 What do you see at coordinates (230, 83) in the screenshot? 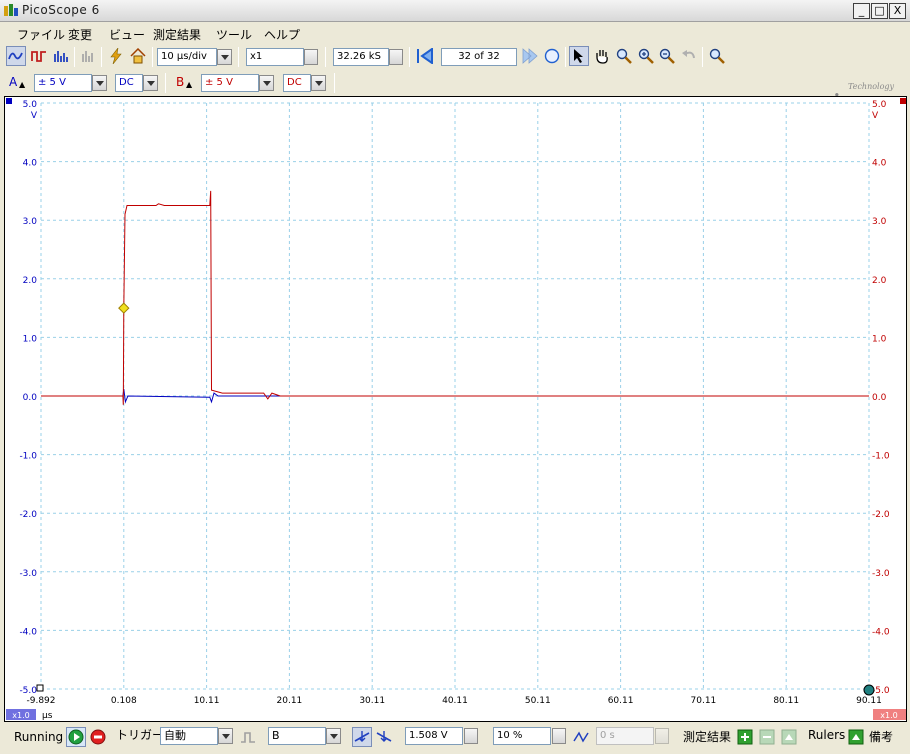
I see `channel-b-range: ± 5 V` at bounding box center [230, 83].